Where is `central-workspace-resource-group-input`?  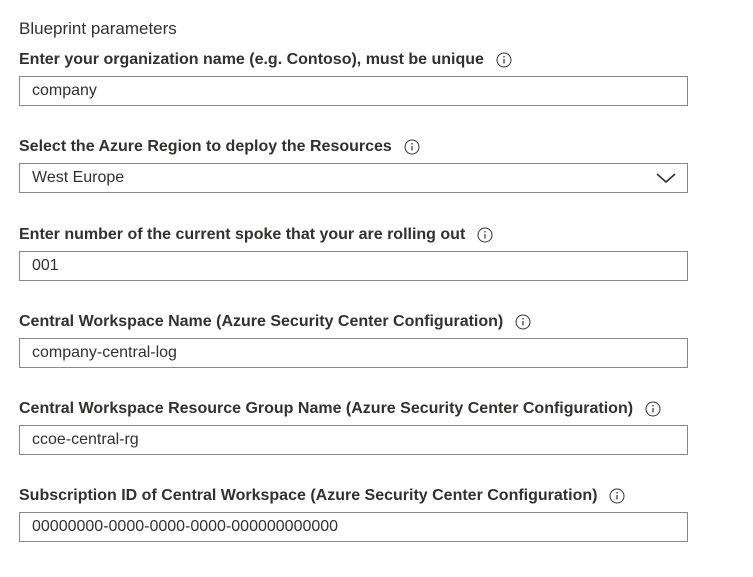
central-workspace-resource-group-input is located at coordinates (353, 440).